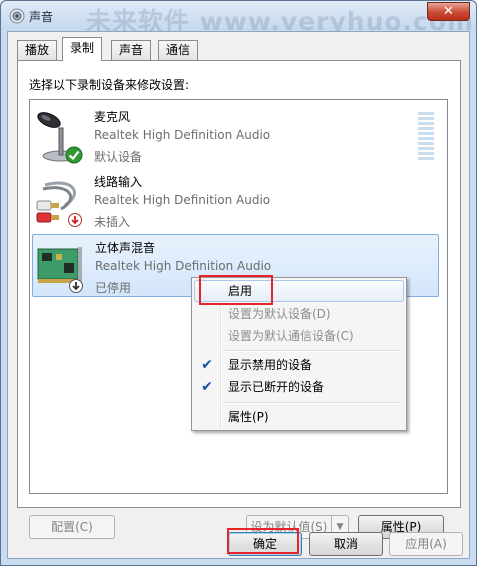 This screenshot has width=477, height=566. I want to click on close-button: ✕, so click(448, 11).